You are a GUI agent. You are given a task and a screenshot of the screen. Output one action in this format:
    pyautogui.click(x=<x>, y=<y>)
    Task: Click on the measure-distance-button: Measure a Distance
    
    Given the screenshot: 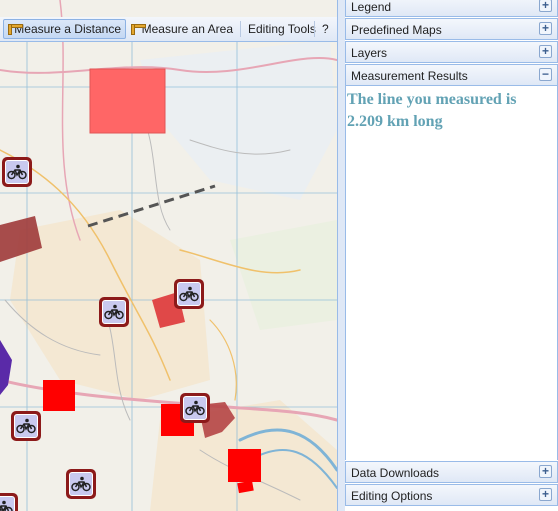 What is the action you would take?
    pyautogui.click(x=64, y=29)
    